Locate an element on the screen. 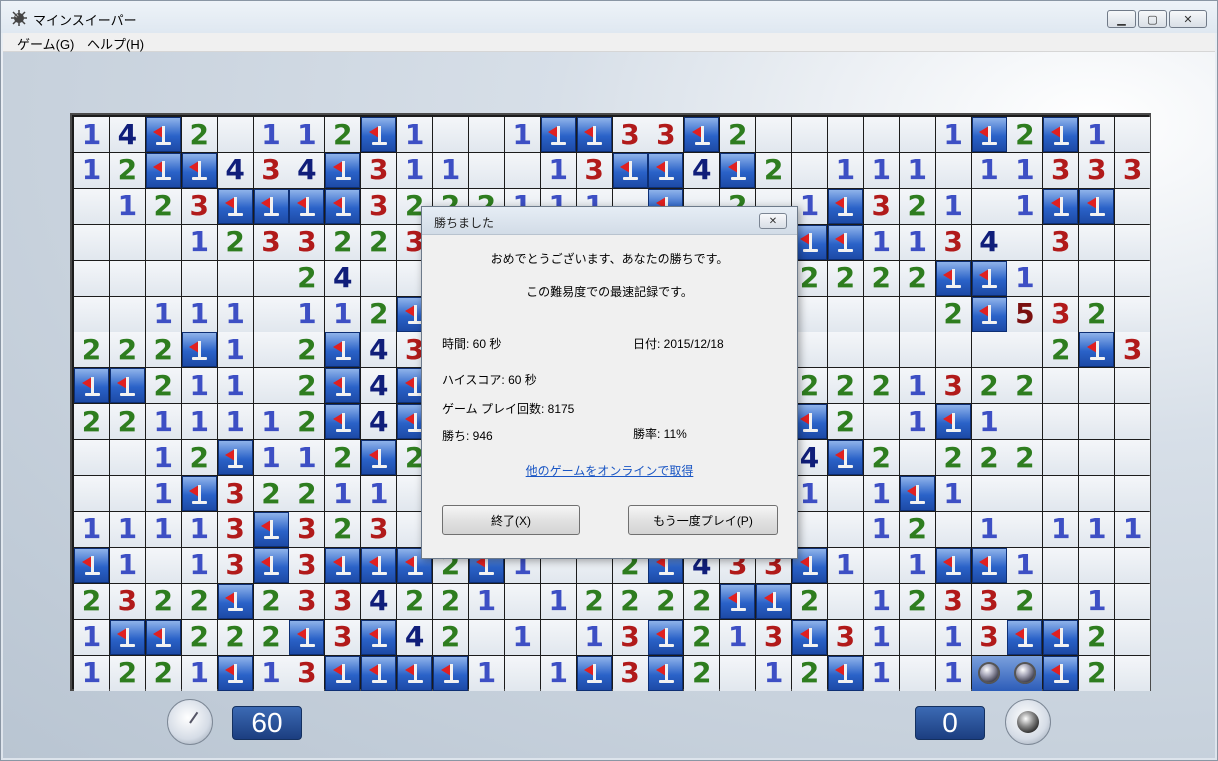  dialog-title-bar: 勝ちました ✕ is located at coordinates (609, 221).